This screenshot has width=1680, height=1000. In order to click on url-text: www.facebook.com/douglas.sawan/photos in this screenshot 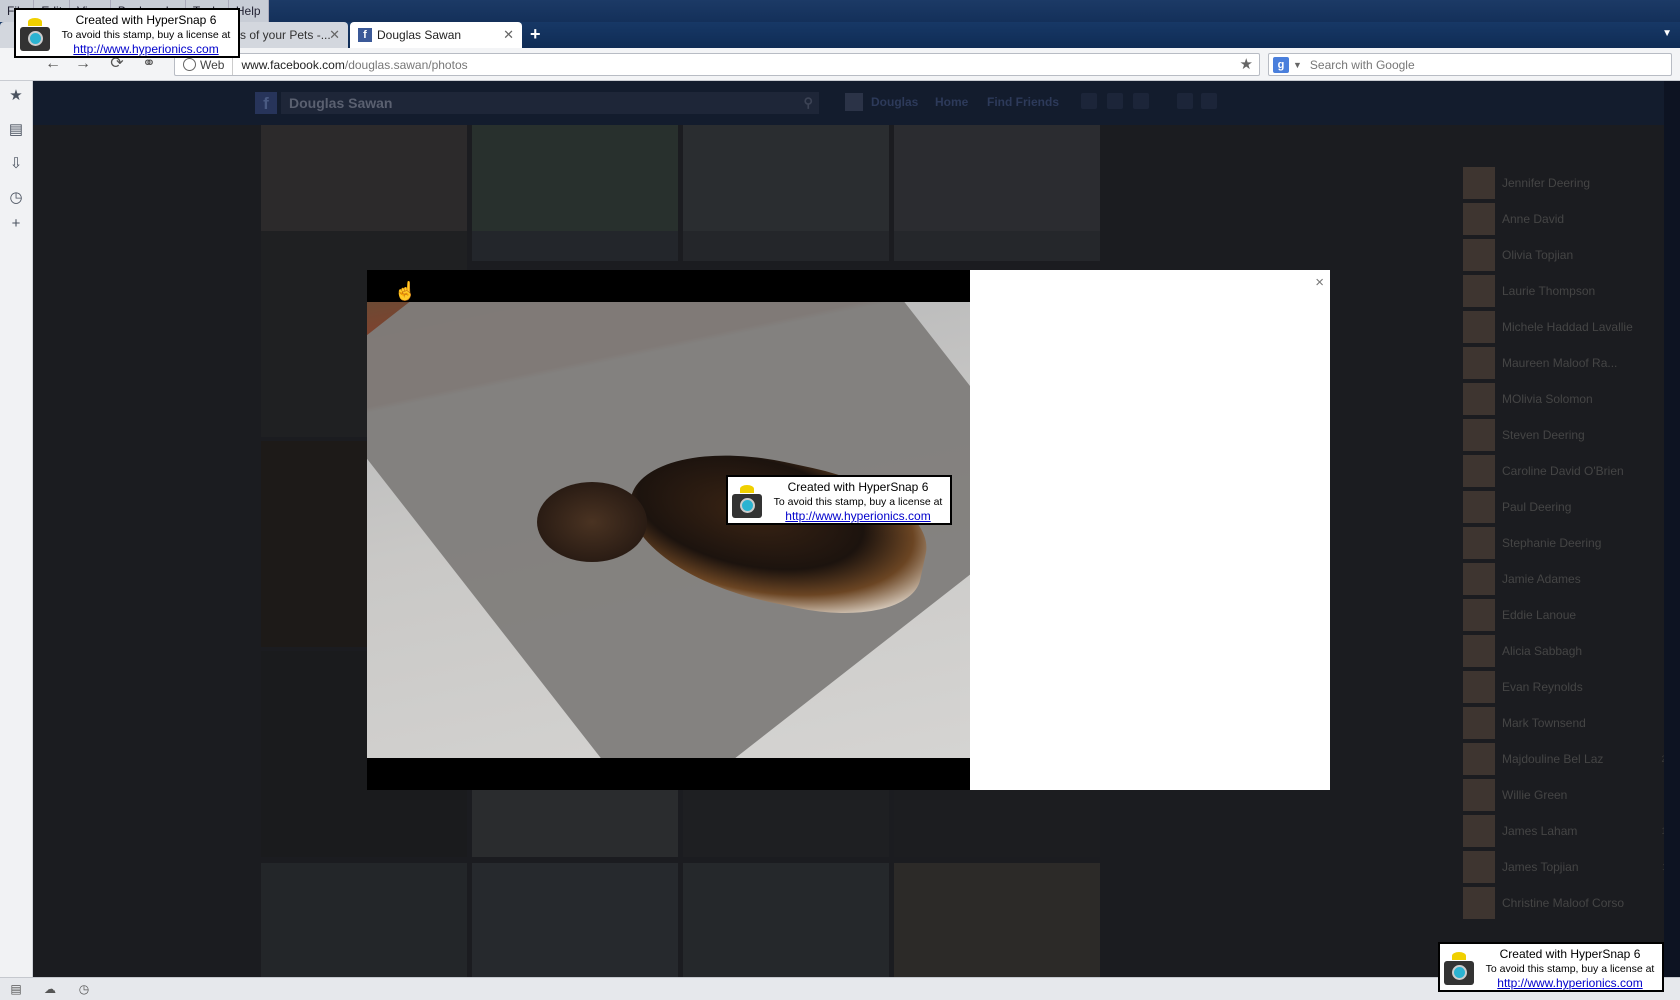, I will do `click(350, 65)`.